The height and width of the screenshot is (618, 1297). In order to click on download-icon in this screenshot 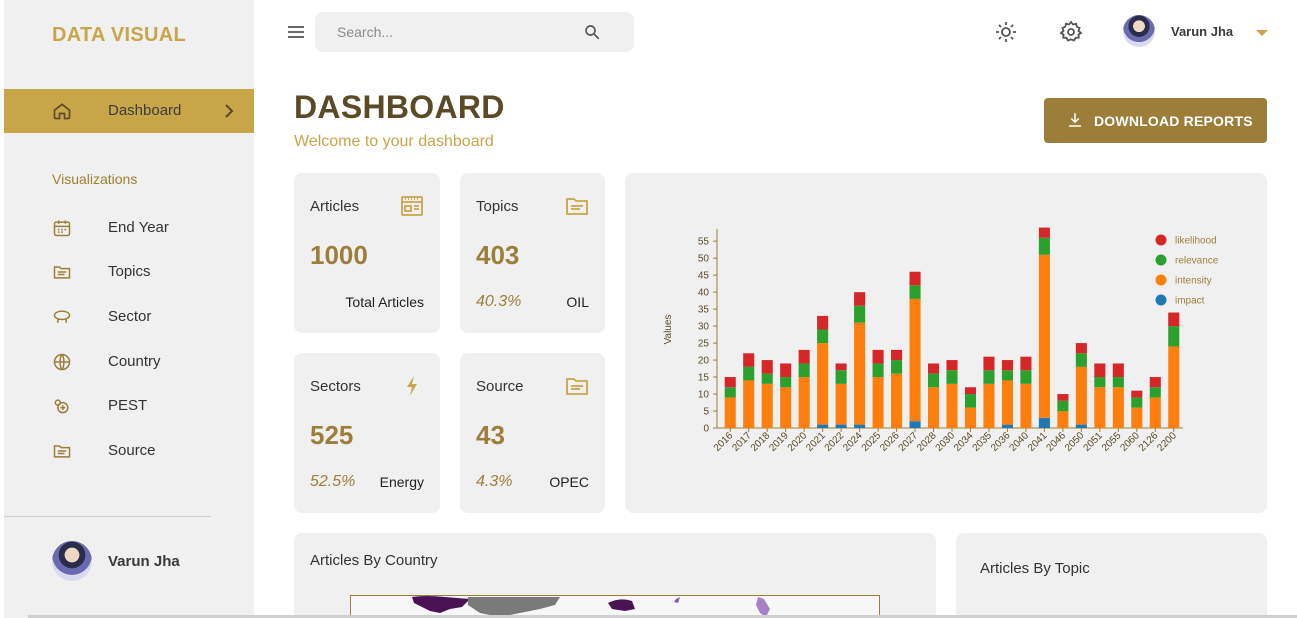, I will do `click(1075, 120)`.